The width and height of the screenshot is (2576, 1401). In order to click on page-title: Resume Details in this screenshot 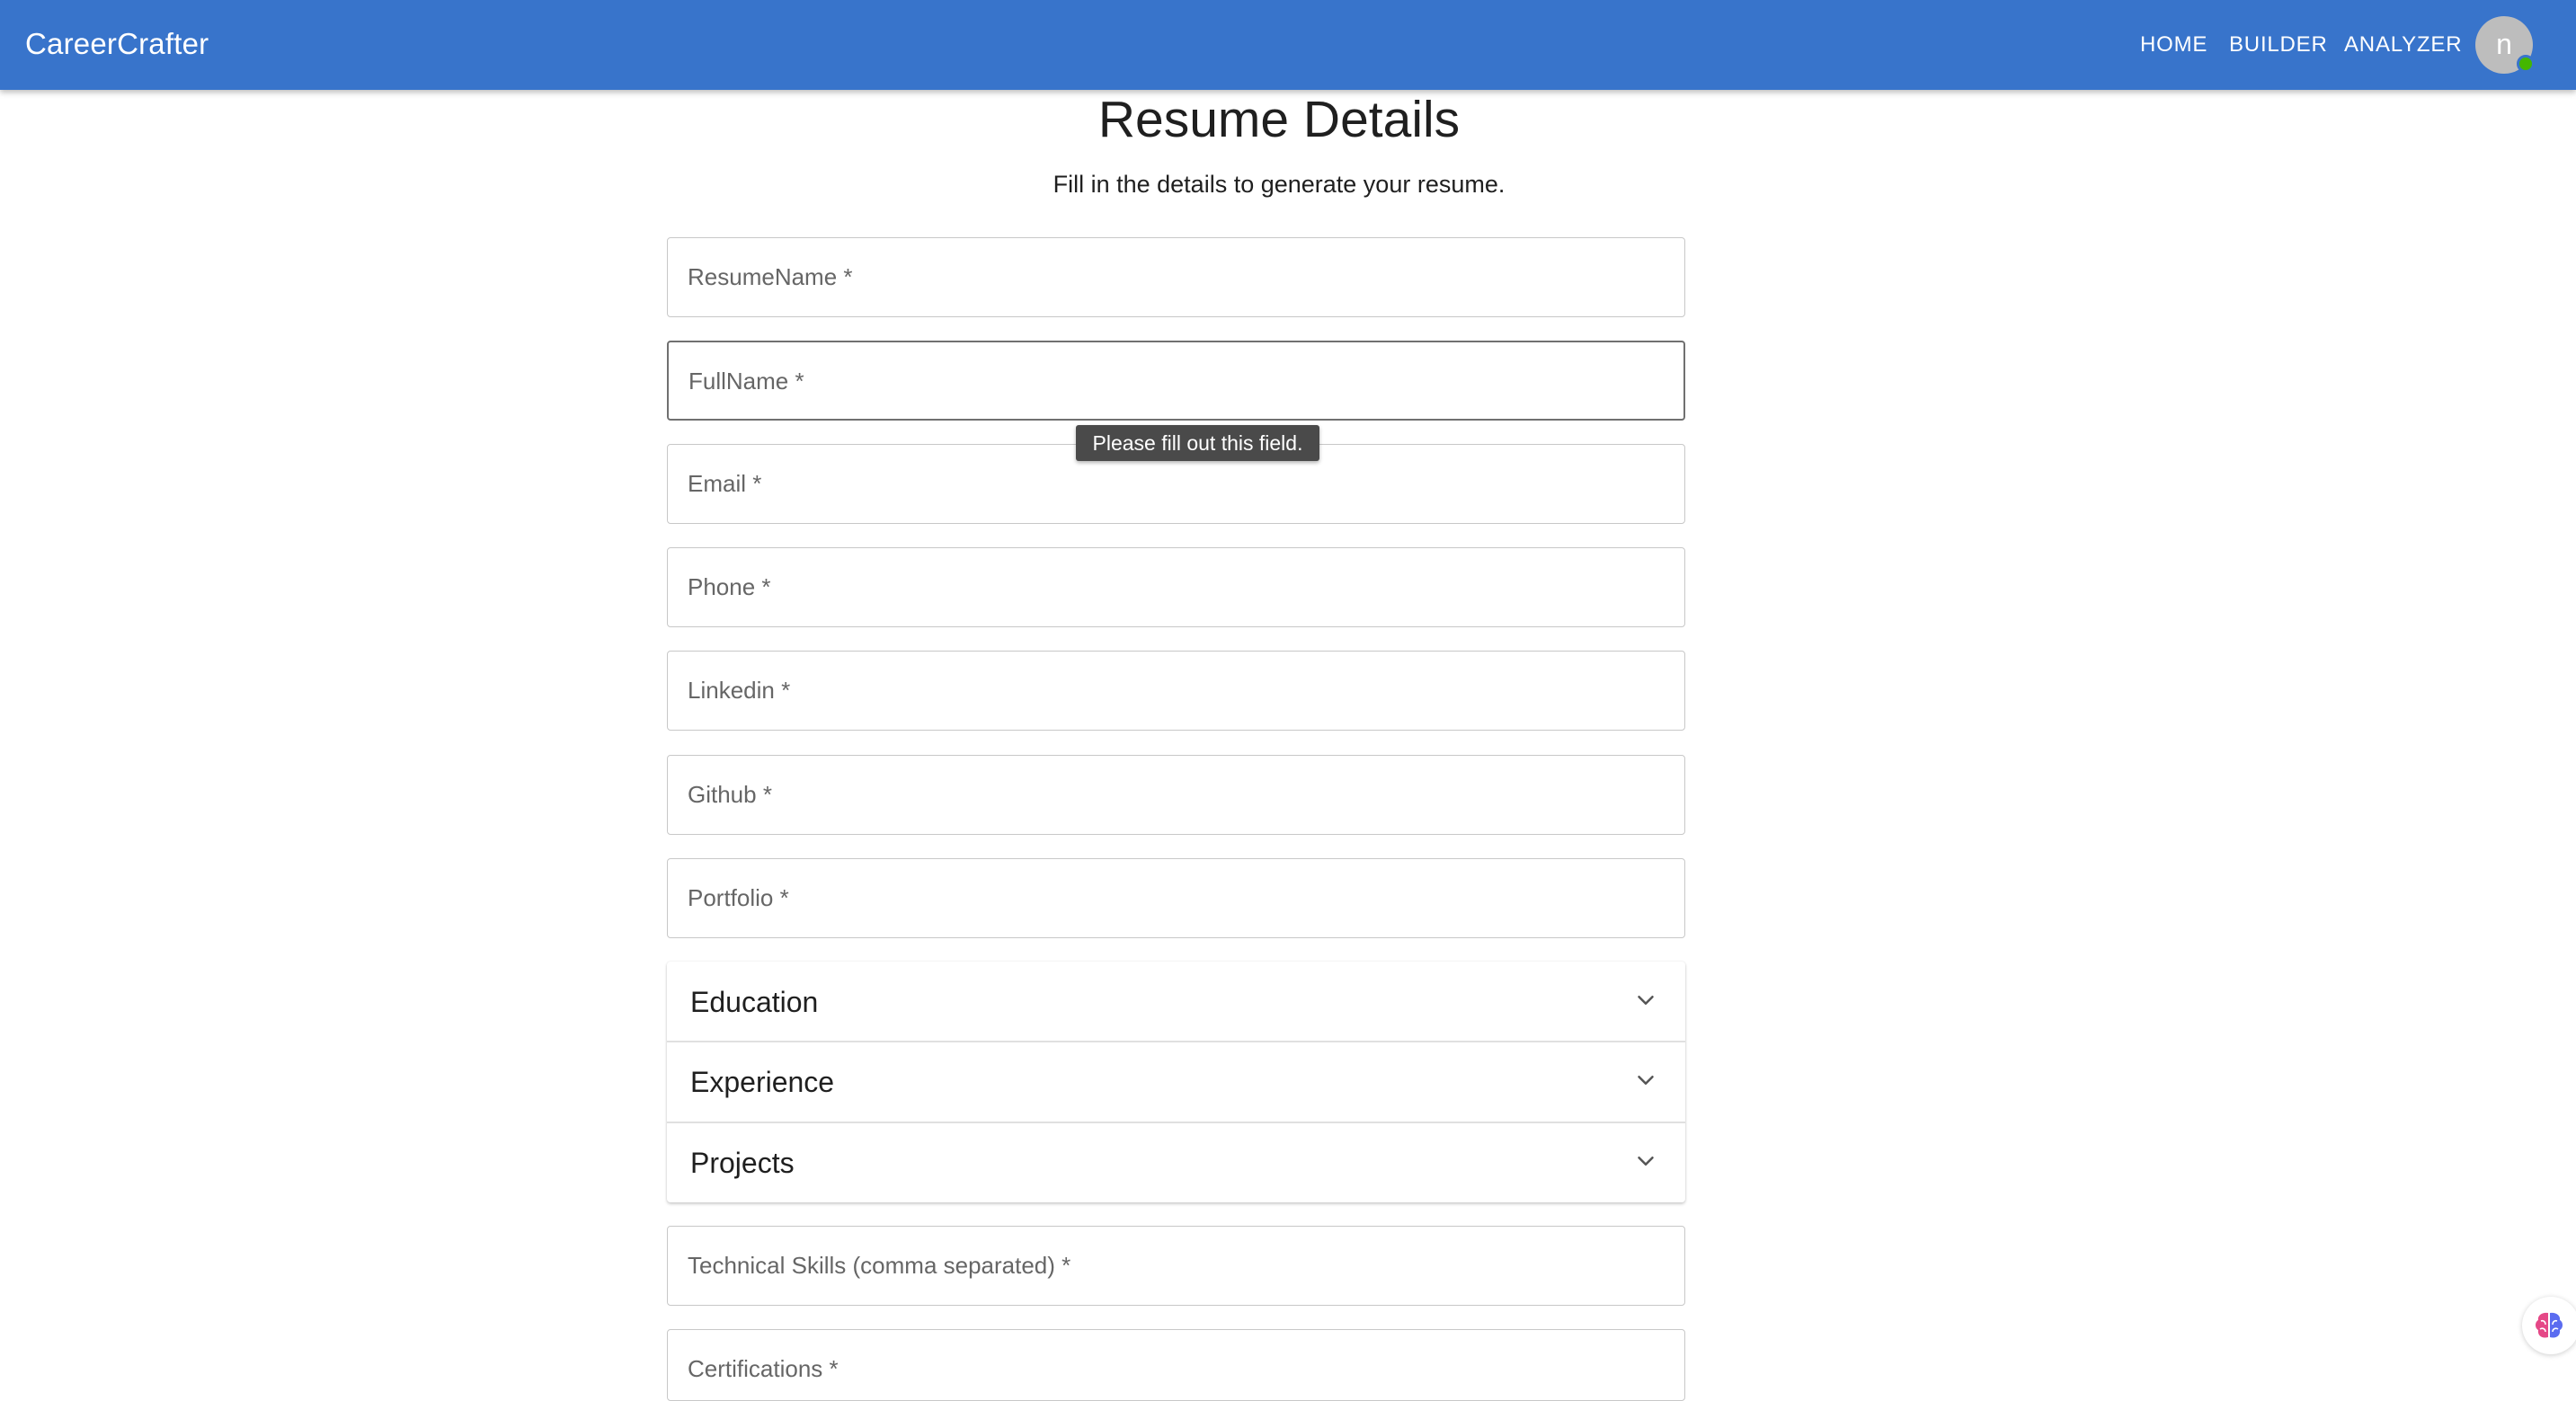, I will do `click(1279, 119)`.